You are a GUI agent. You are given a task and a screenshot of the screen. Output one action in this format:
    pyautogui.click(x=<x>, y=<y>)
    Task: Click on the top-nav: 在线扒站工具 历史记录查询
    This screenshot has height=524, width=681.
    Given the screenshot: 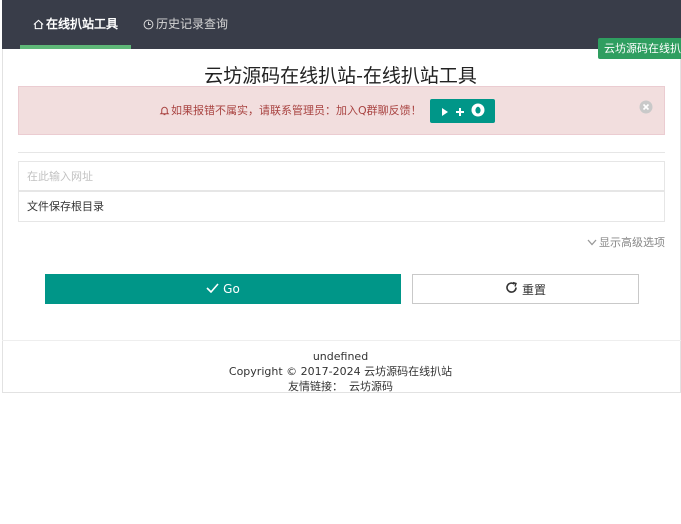 What is the action you would take?
    pyautogui.click(x=341, y=24)
    